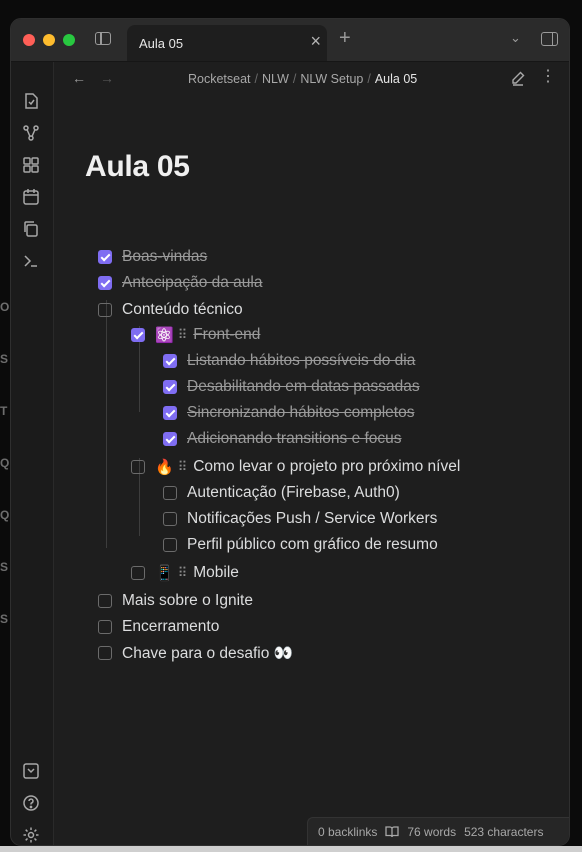  Describe the element at coordinates (275, 79) in the screenshot. I see `breadcrumb-item: NLW` at that location.